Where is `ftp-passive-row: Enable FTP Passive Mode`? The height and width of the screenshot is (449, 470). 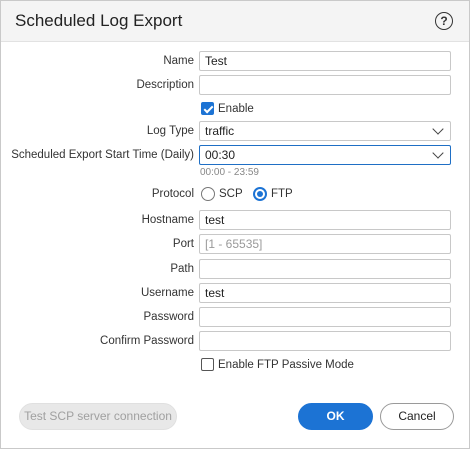 ftp-passive-row: Enable FTP Passive Mode is located at coordinates (235, 366).